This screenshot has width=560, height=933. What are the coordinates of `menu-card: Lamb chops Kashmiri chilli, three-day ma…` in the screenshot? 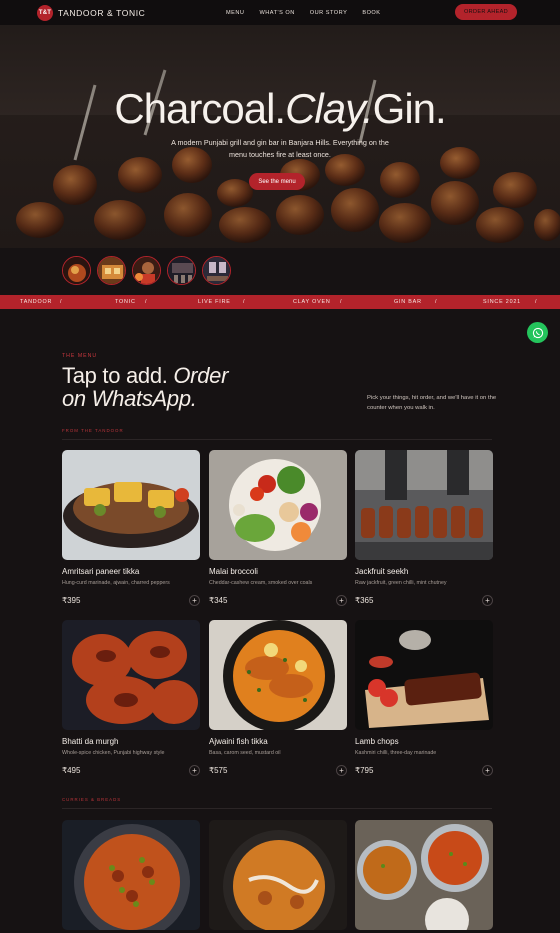 It's located at (424, 698).